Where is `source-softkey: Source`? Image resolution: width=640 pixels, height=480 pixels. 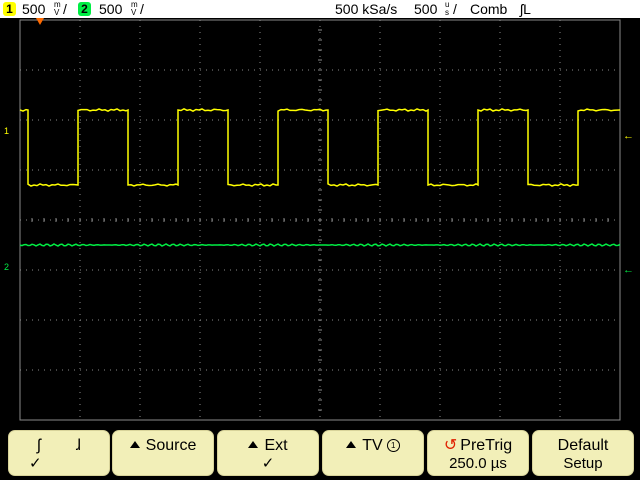 source-softkey: Source is located at coordinates (163, 453).